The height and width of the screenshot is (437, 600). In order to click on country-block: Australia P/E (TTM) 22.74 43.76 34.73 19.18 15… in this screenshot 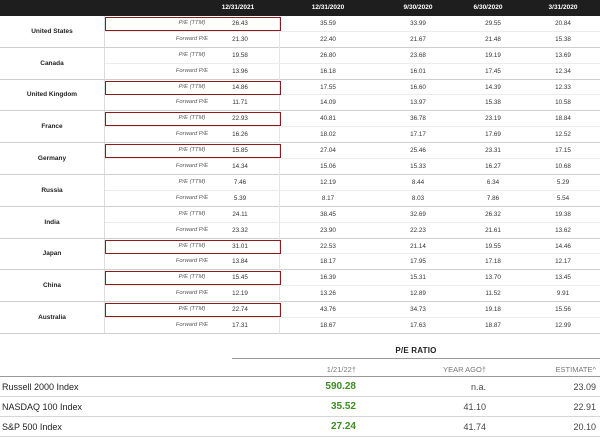, I will do `click(300, 318)`.